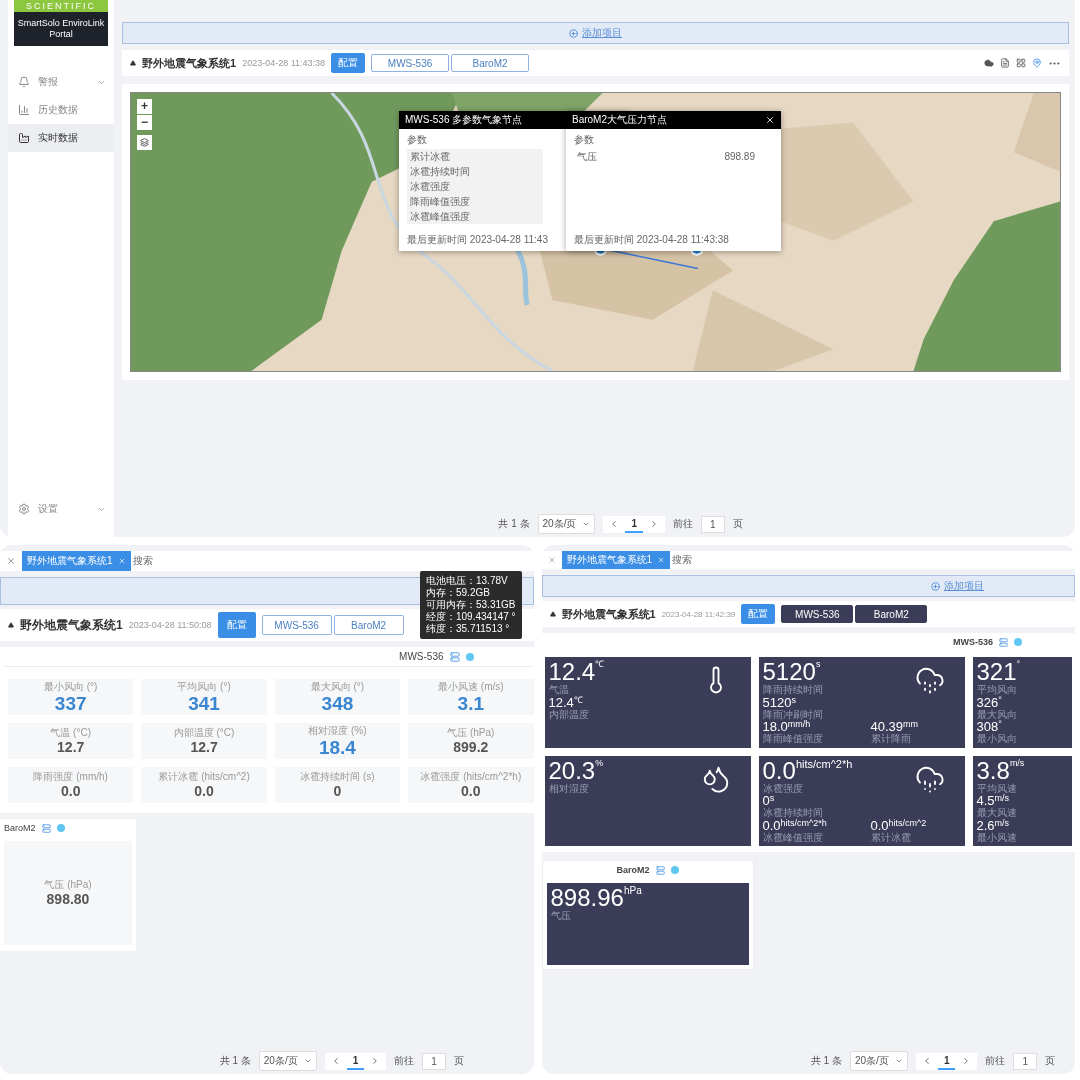  What do you see at coordinates (471, 686) in the screenshot?
I see `stat-label: 最小风速 (m/s)` at bounding box center [471, 686].